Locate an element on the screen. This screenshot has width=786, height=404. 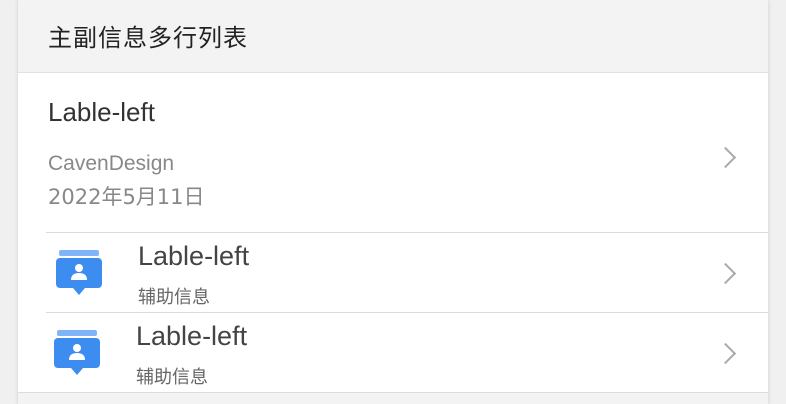
list-item-subtitle: CavenDesign is located at coordinates (111, 163).